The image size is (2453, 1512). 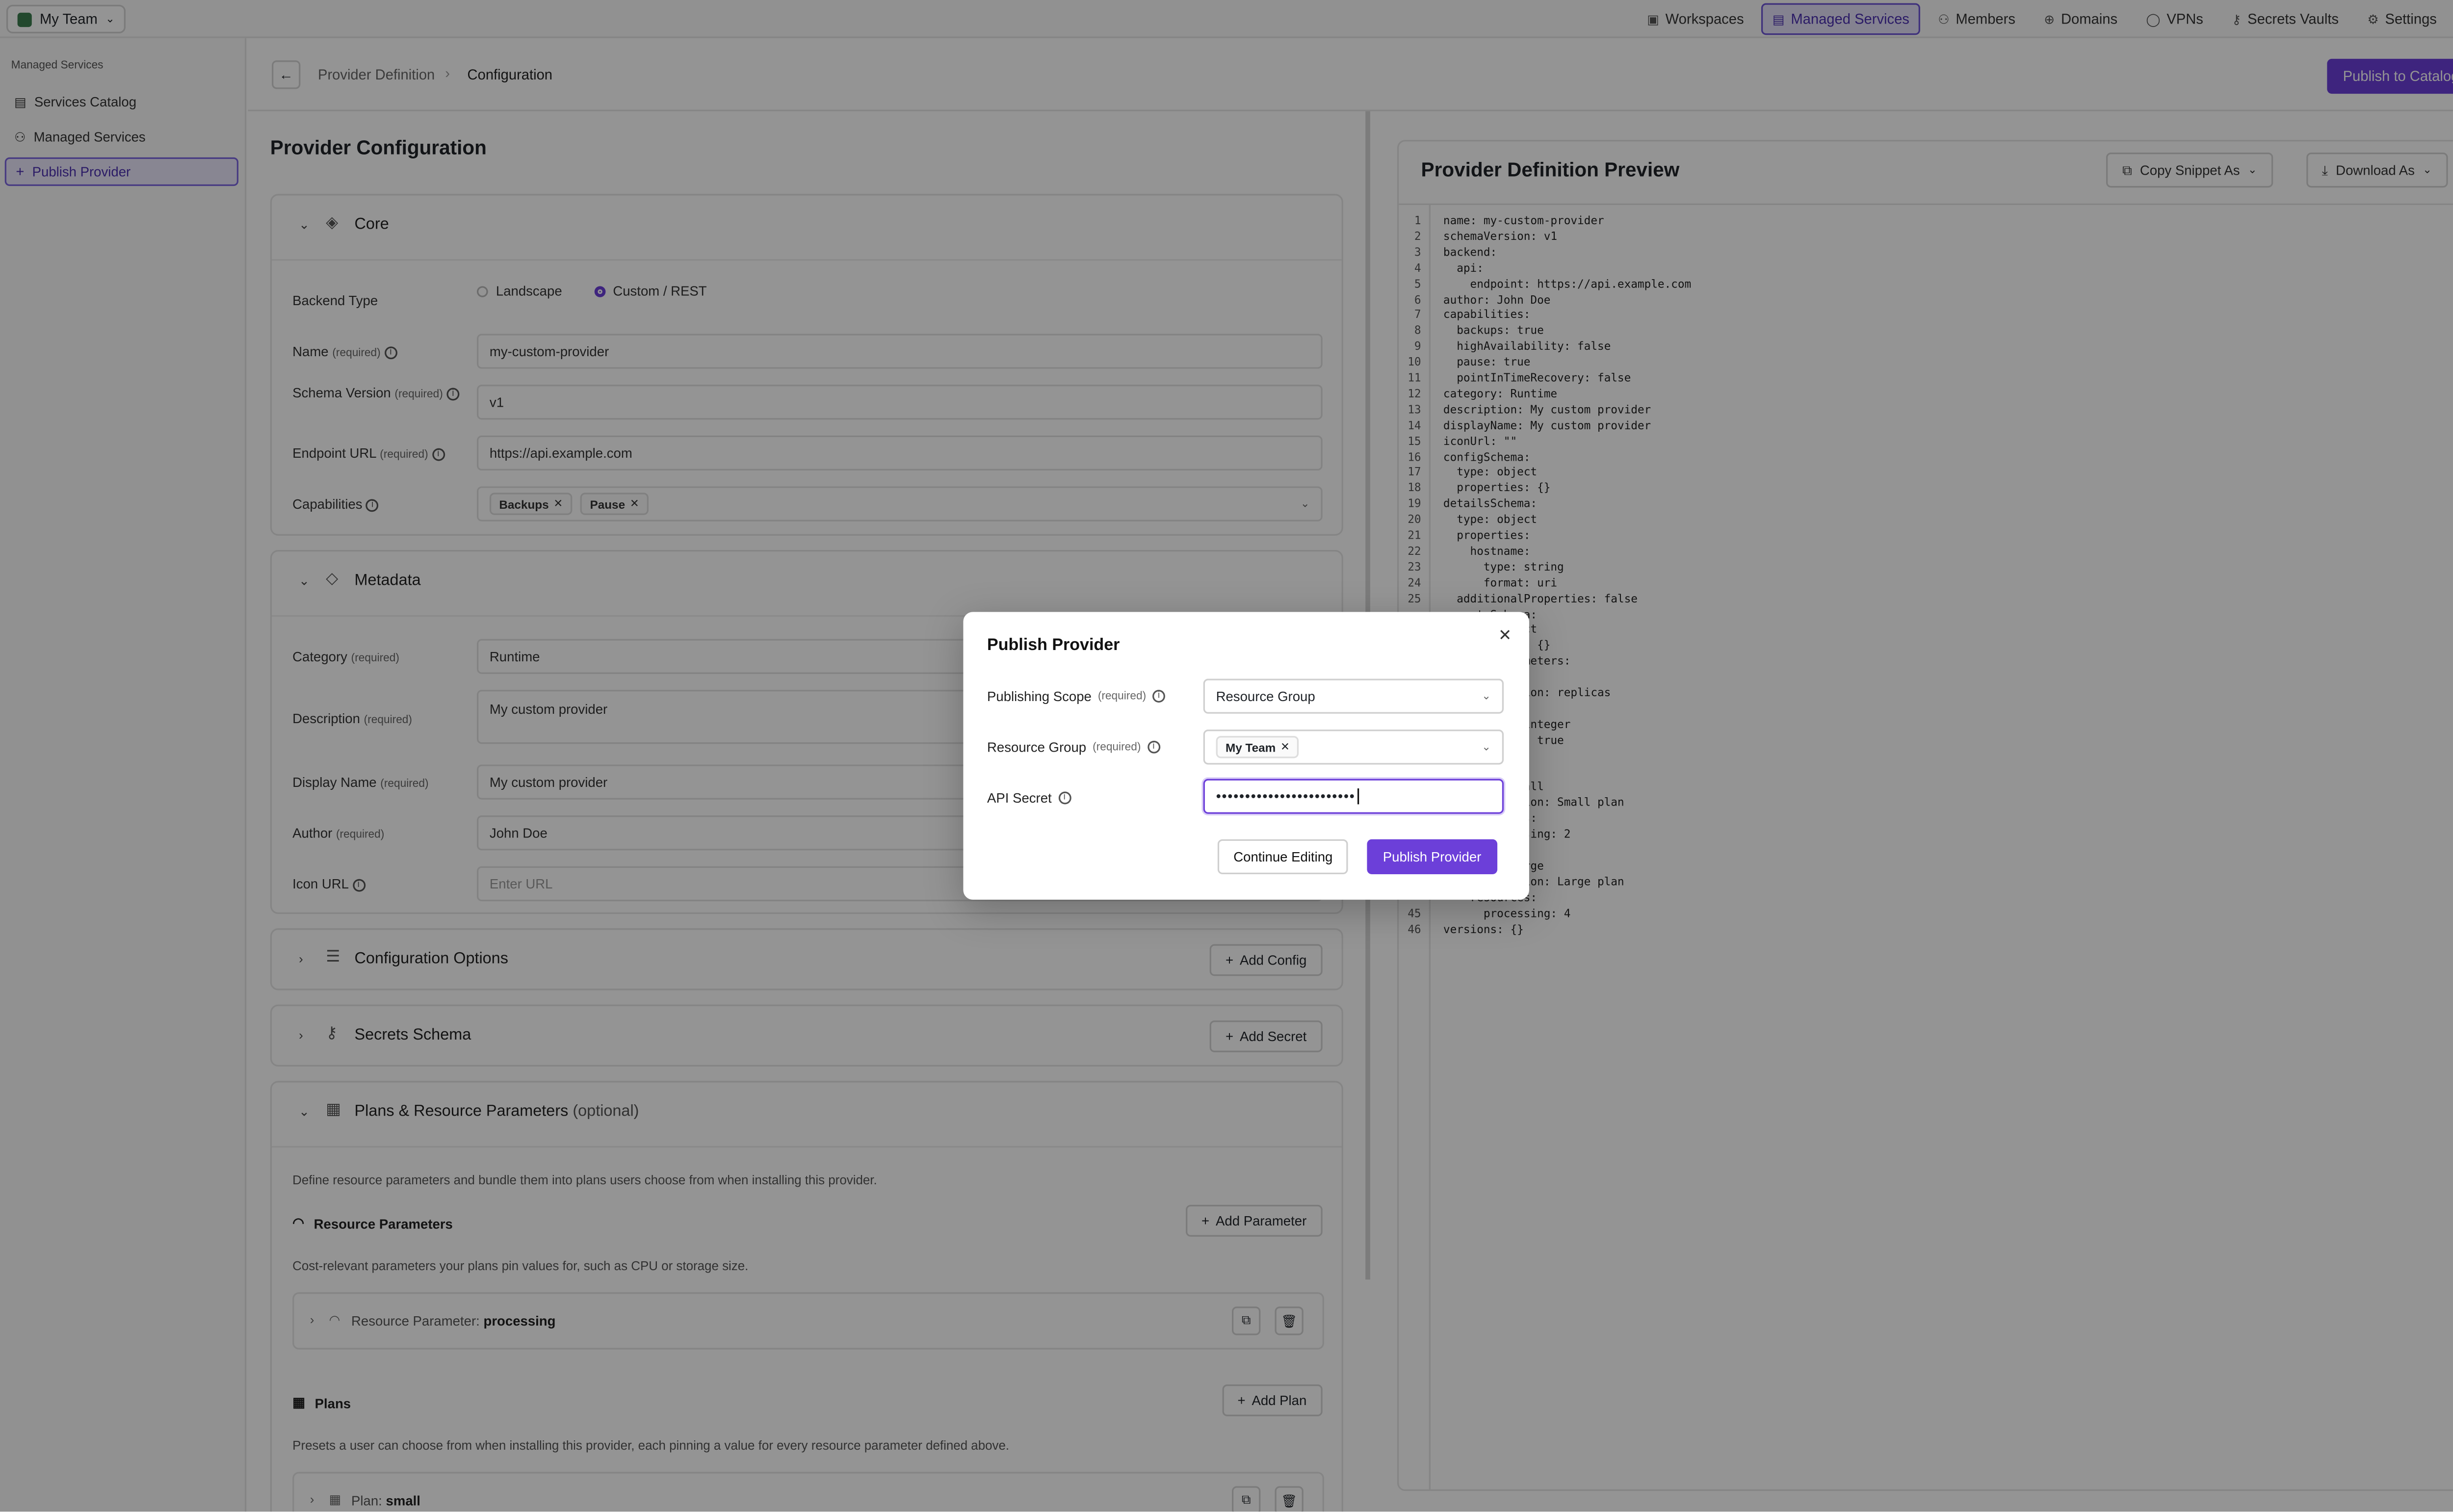 I want to click on api-secret-input: ••••••••••••••••••••••••, so click(x=1353, y=796).